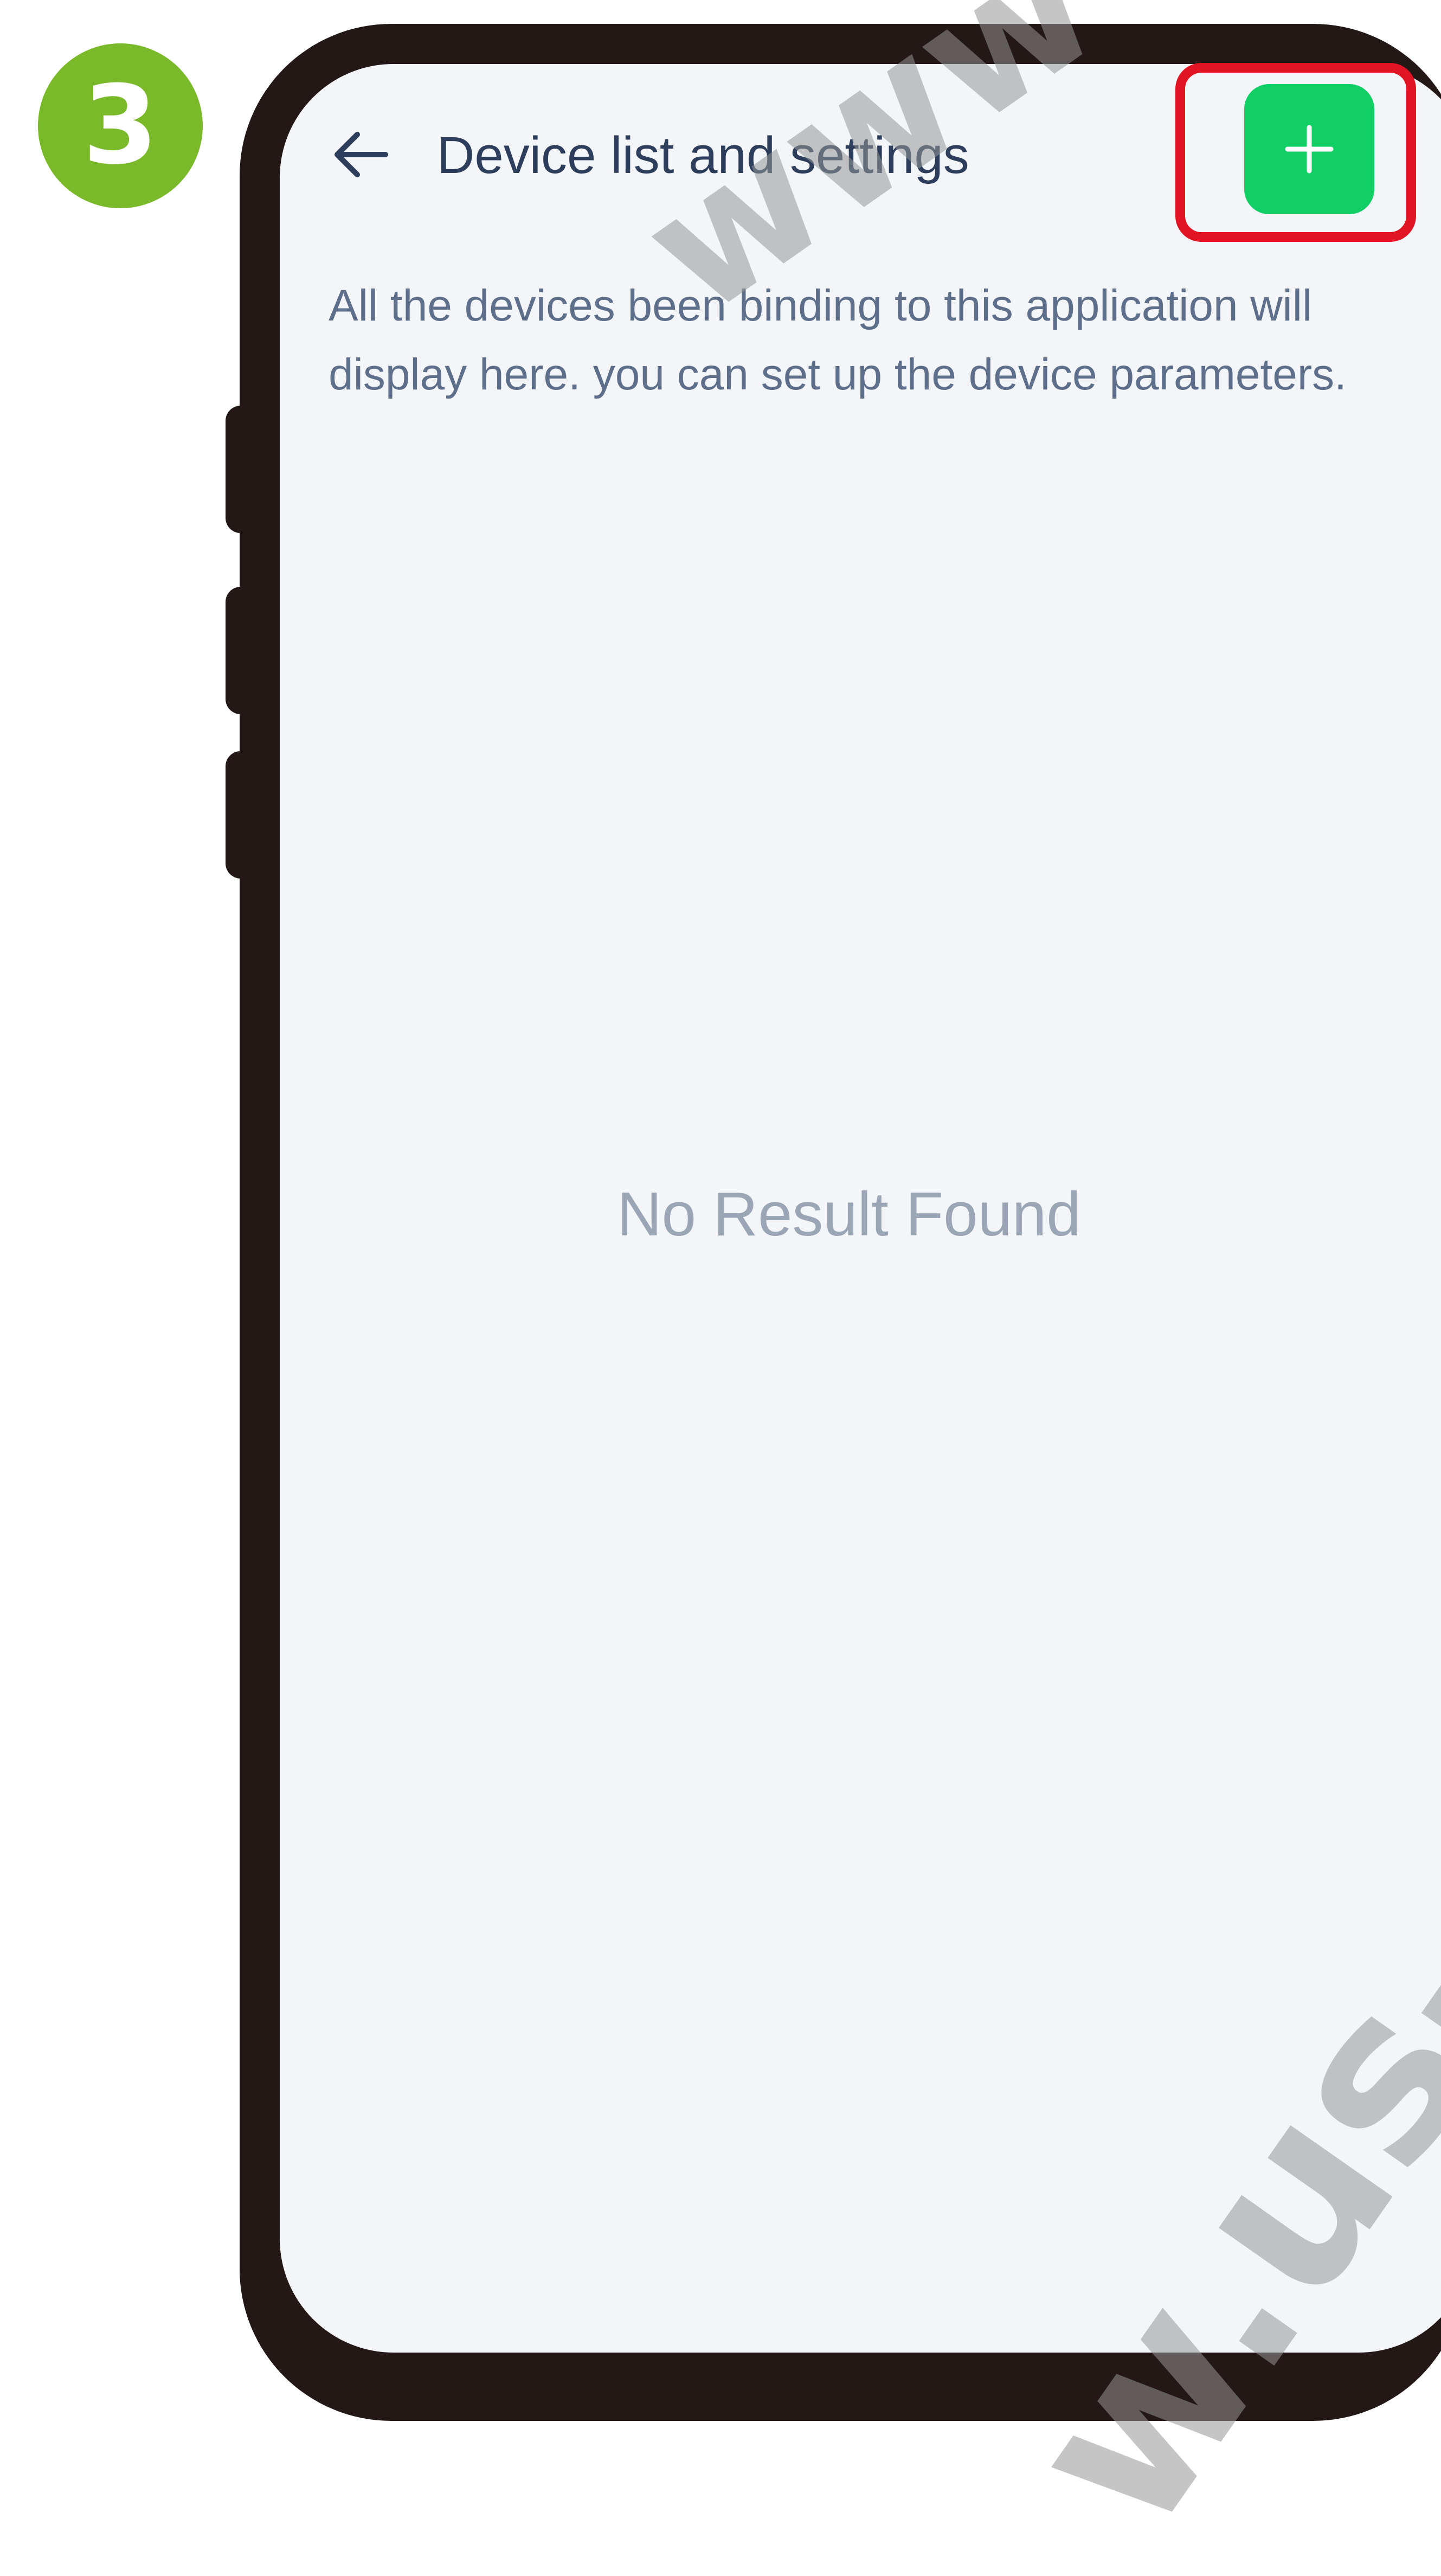 This screenshot has width=1441, height=2576. I want to click on back-button, so click(360, 154).